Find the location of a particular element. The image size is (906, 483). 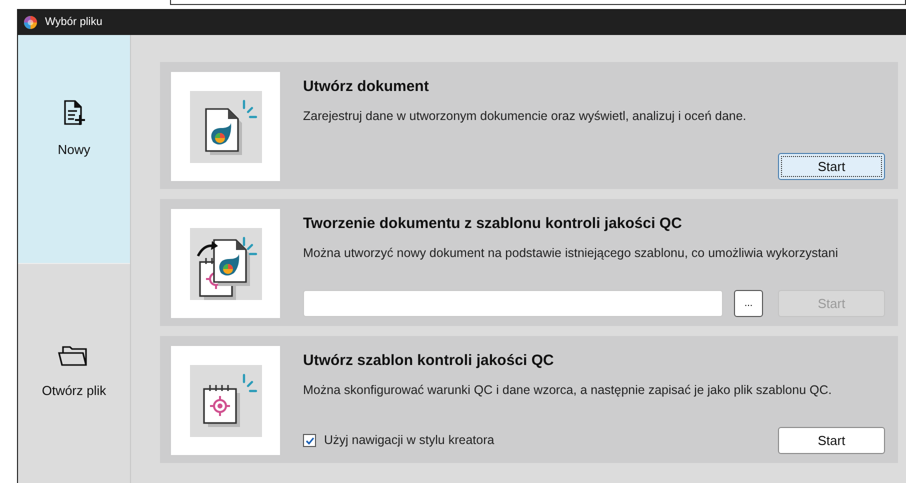

sidebar-label: Otwórz plik is located at coordinates (74, 391).